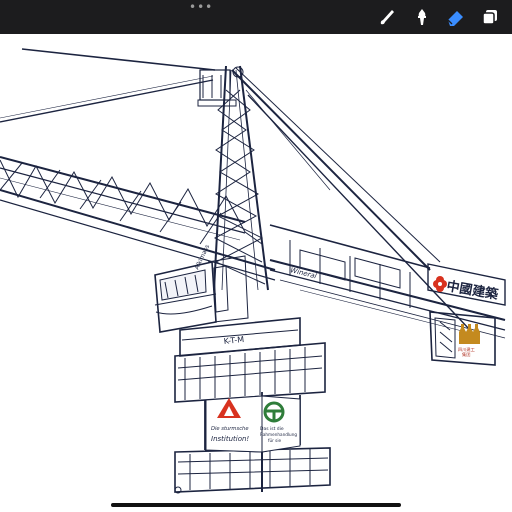 Image resolution: width=512 pixels, height=512 pixels. I want to click on counterweight-label-2: 集团, so click(466, 354).